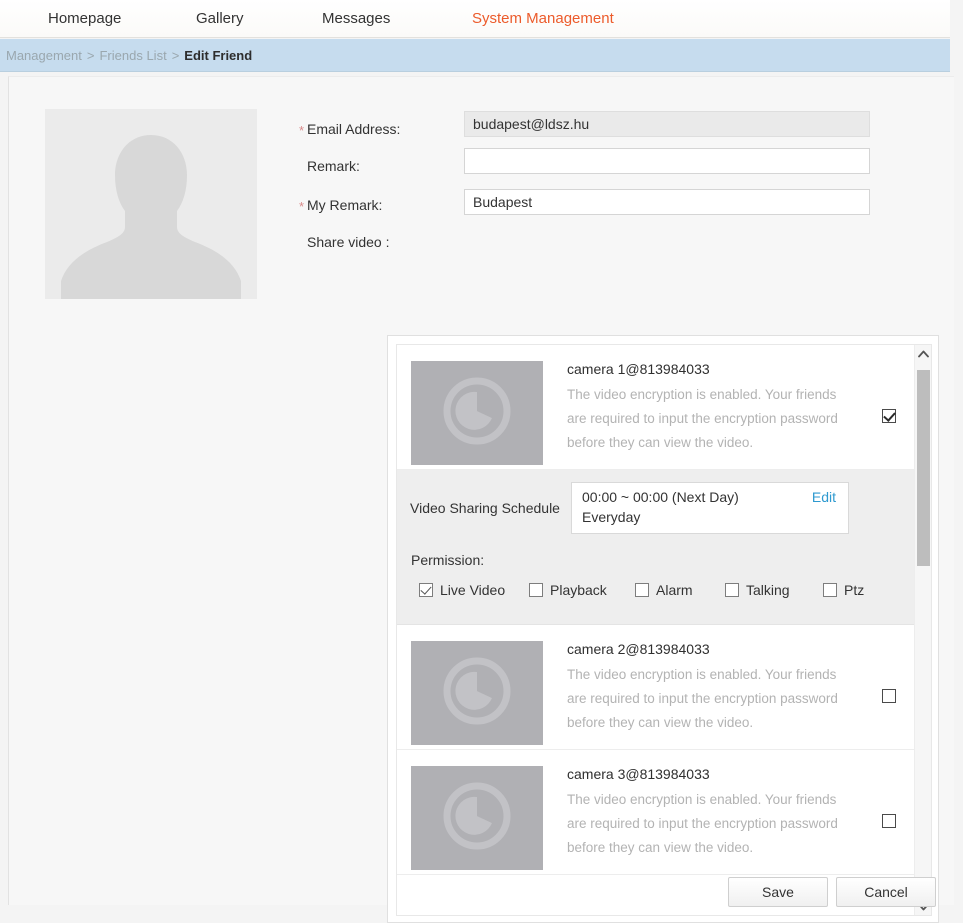 The image size is (963, 923). Describe the element at coordinates (854, 590) in the screenshot. I see `permission-option-label: Ptz` at that location.